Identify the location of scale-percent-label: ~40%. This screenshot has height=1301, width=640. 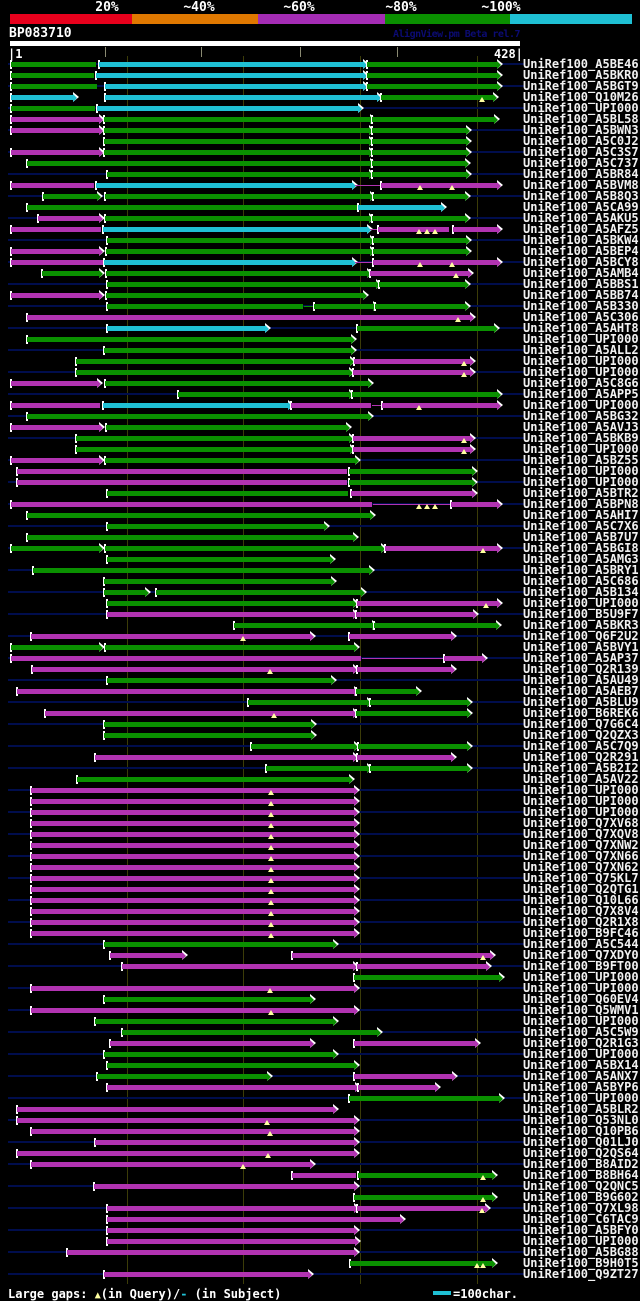
(199, 7).